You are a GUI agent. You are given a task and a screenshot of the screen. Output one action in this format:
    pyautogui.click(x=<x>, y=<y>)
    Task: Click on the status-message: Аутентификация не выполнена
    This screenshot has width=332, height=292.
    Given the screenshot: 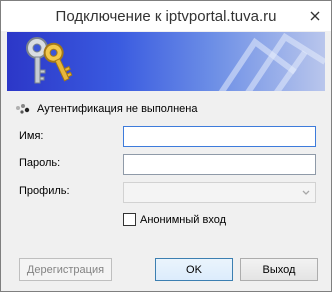 What is the action you would take?
    pyautogui.click(x=117, y=109)
    